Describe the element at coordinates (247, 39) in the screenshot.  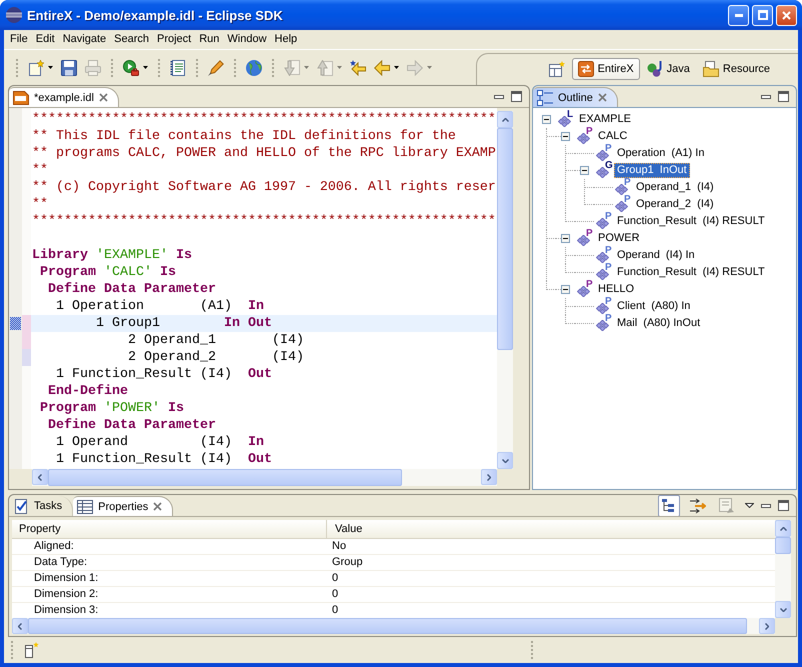
I see `menu-item: Window` at that location.